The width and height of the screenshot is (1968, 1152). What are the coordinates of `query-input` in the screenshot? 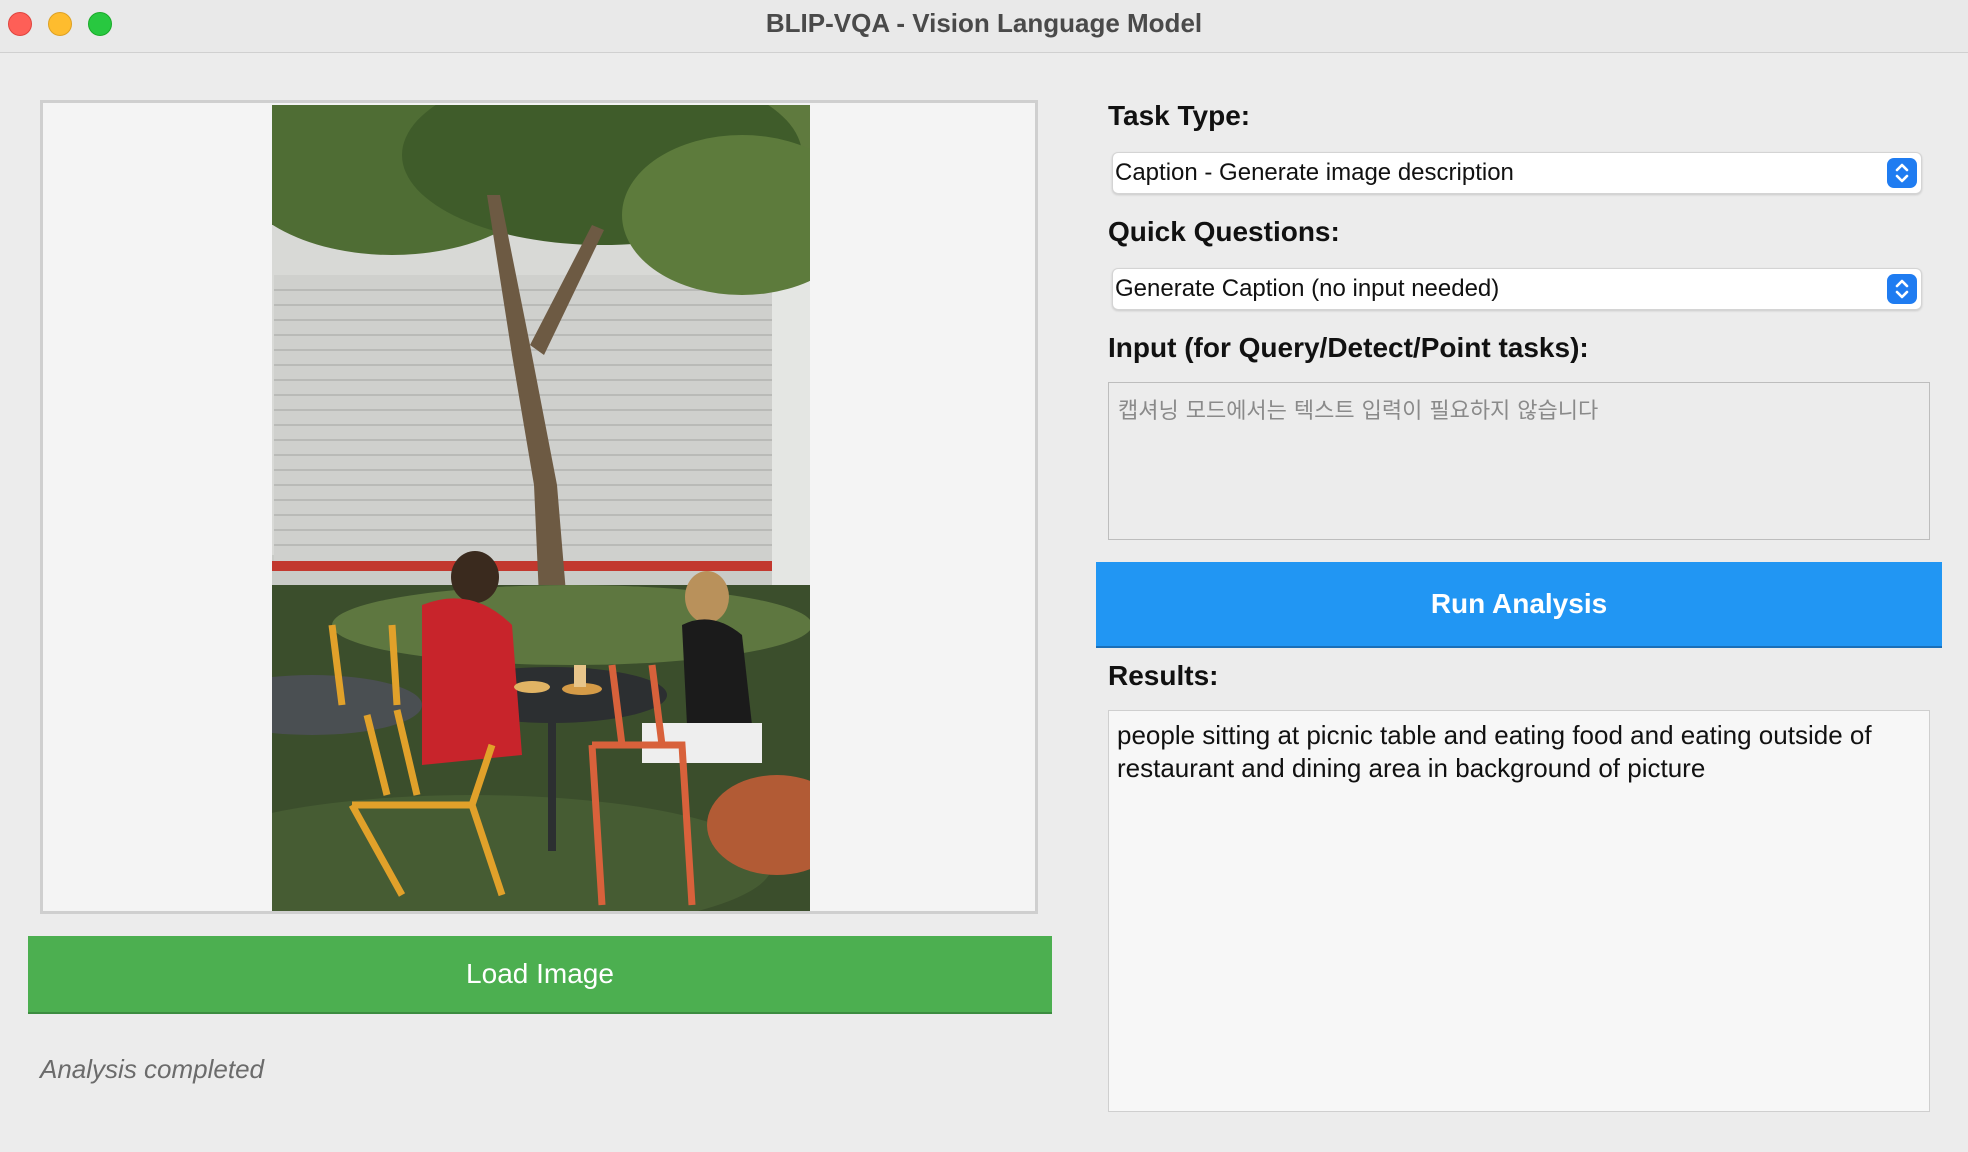 It's located at (1519, 461).